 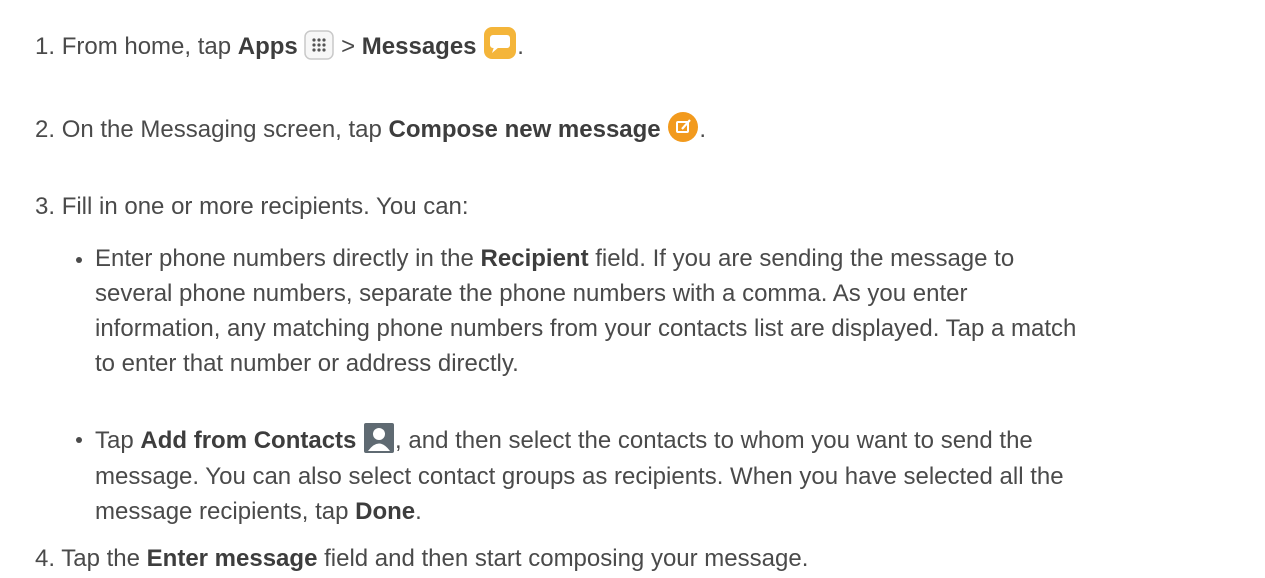 I want to click on step-text: On the Messaging screen, tap, so click(x=225, y=129).